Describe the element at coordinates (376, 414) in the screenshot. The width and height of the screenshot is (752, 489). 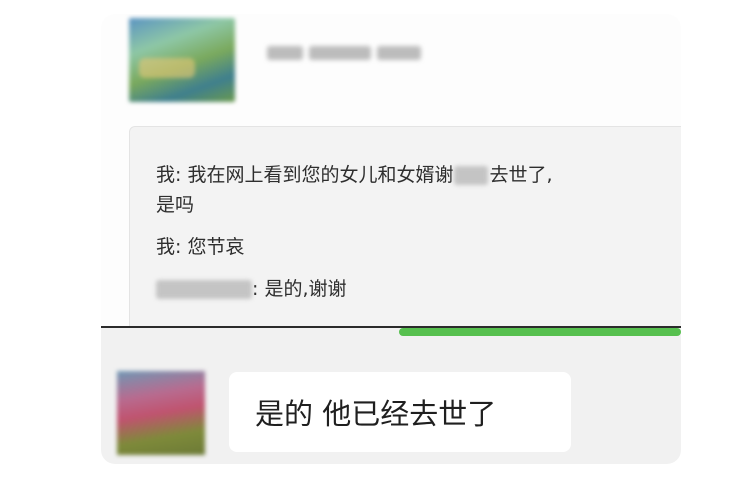
I see `message-text: 是的 他已经去世了` at that location.